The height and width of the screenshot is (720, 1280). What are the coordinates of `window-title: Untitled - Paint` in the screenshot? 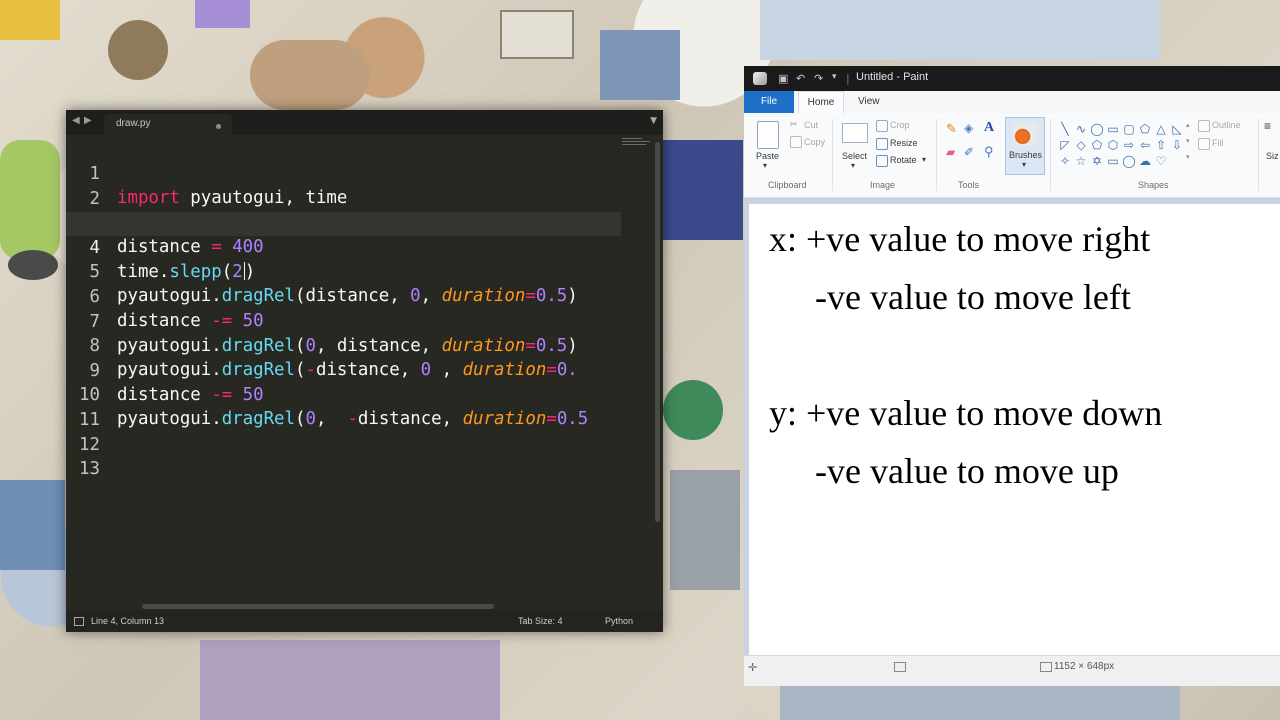 It's located at (892, 77).